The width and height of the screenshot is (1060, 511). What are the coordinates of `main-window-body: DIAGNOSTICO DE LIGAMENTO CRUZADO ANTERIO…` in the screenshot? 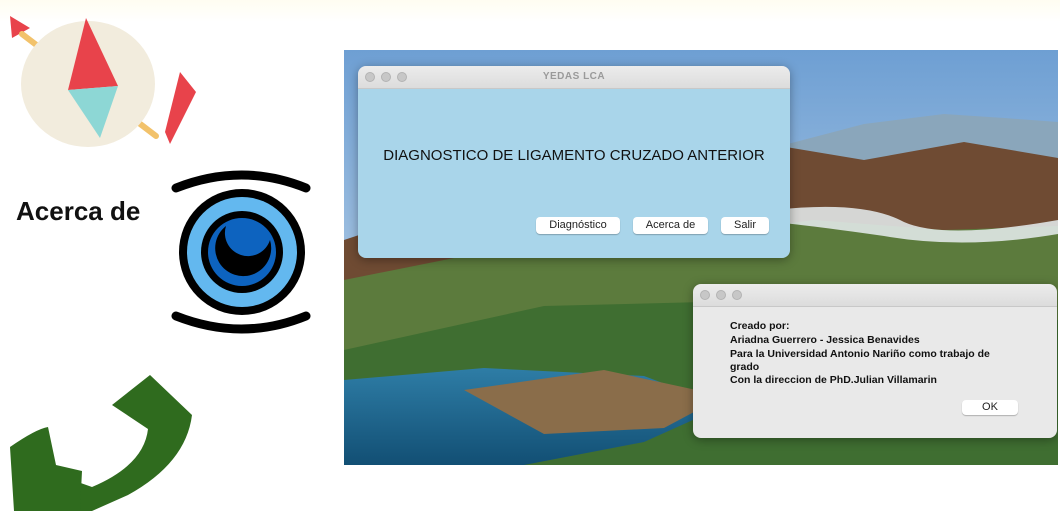 It's located at (574, 173).